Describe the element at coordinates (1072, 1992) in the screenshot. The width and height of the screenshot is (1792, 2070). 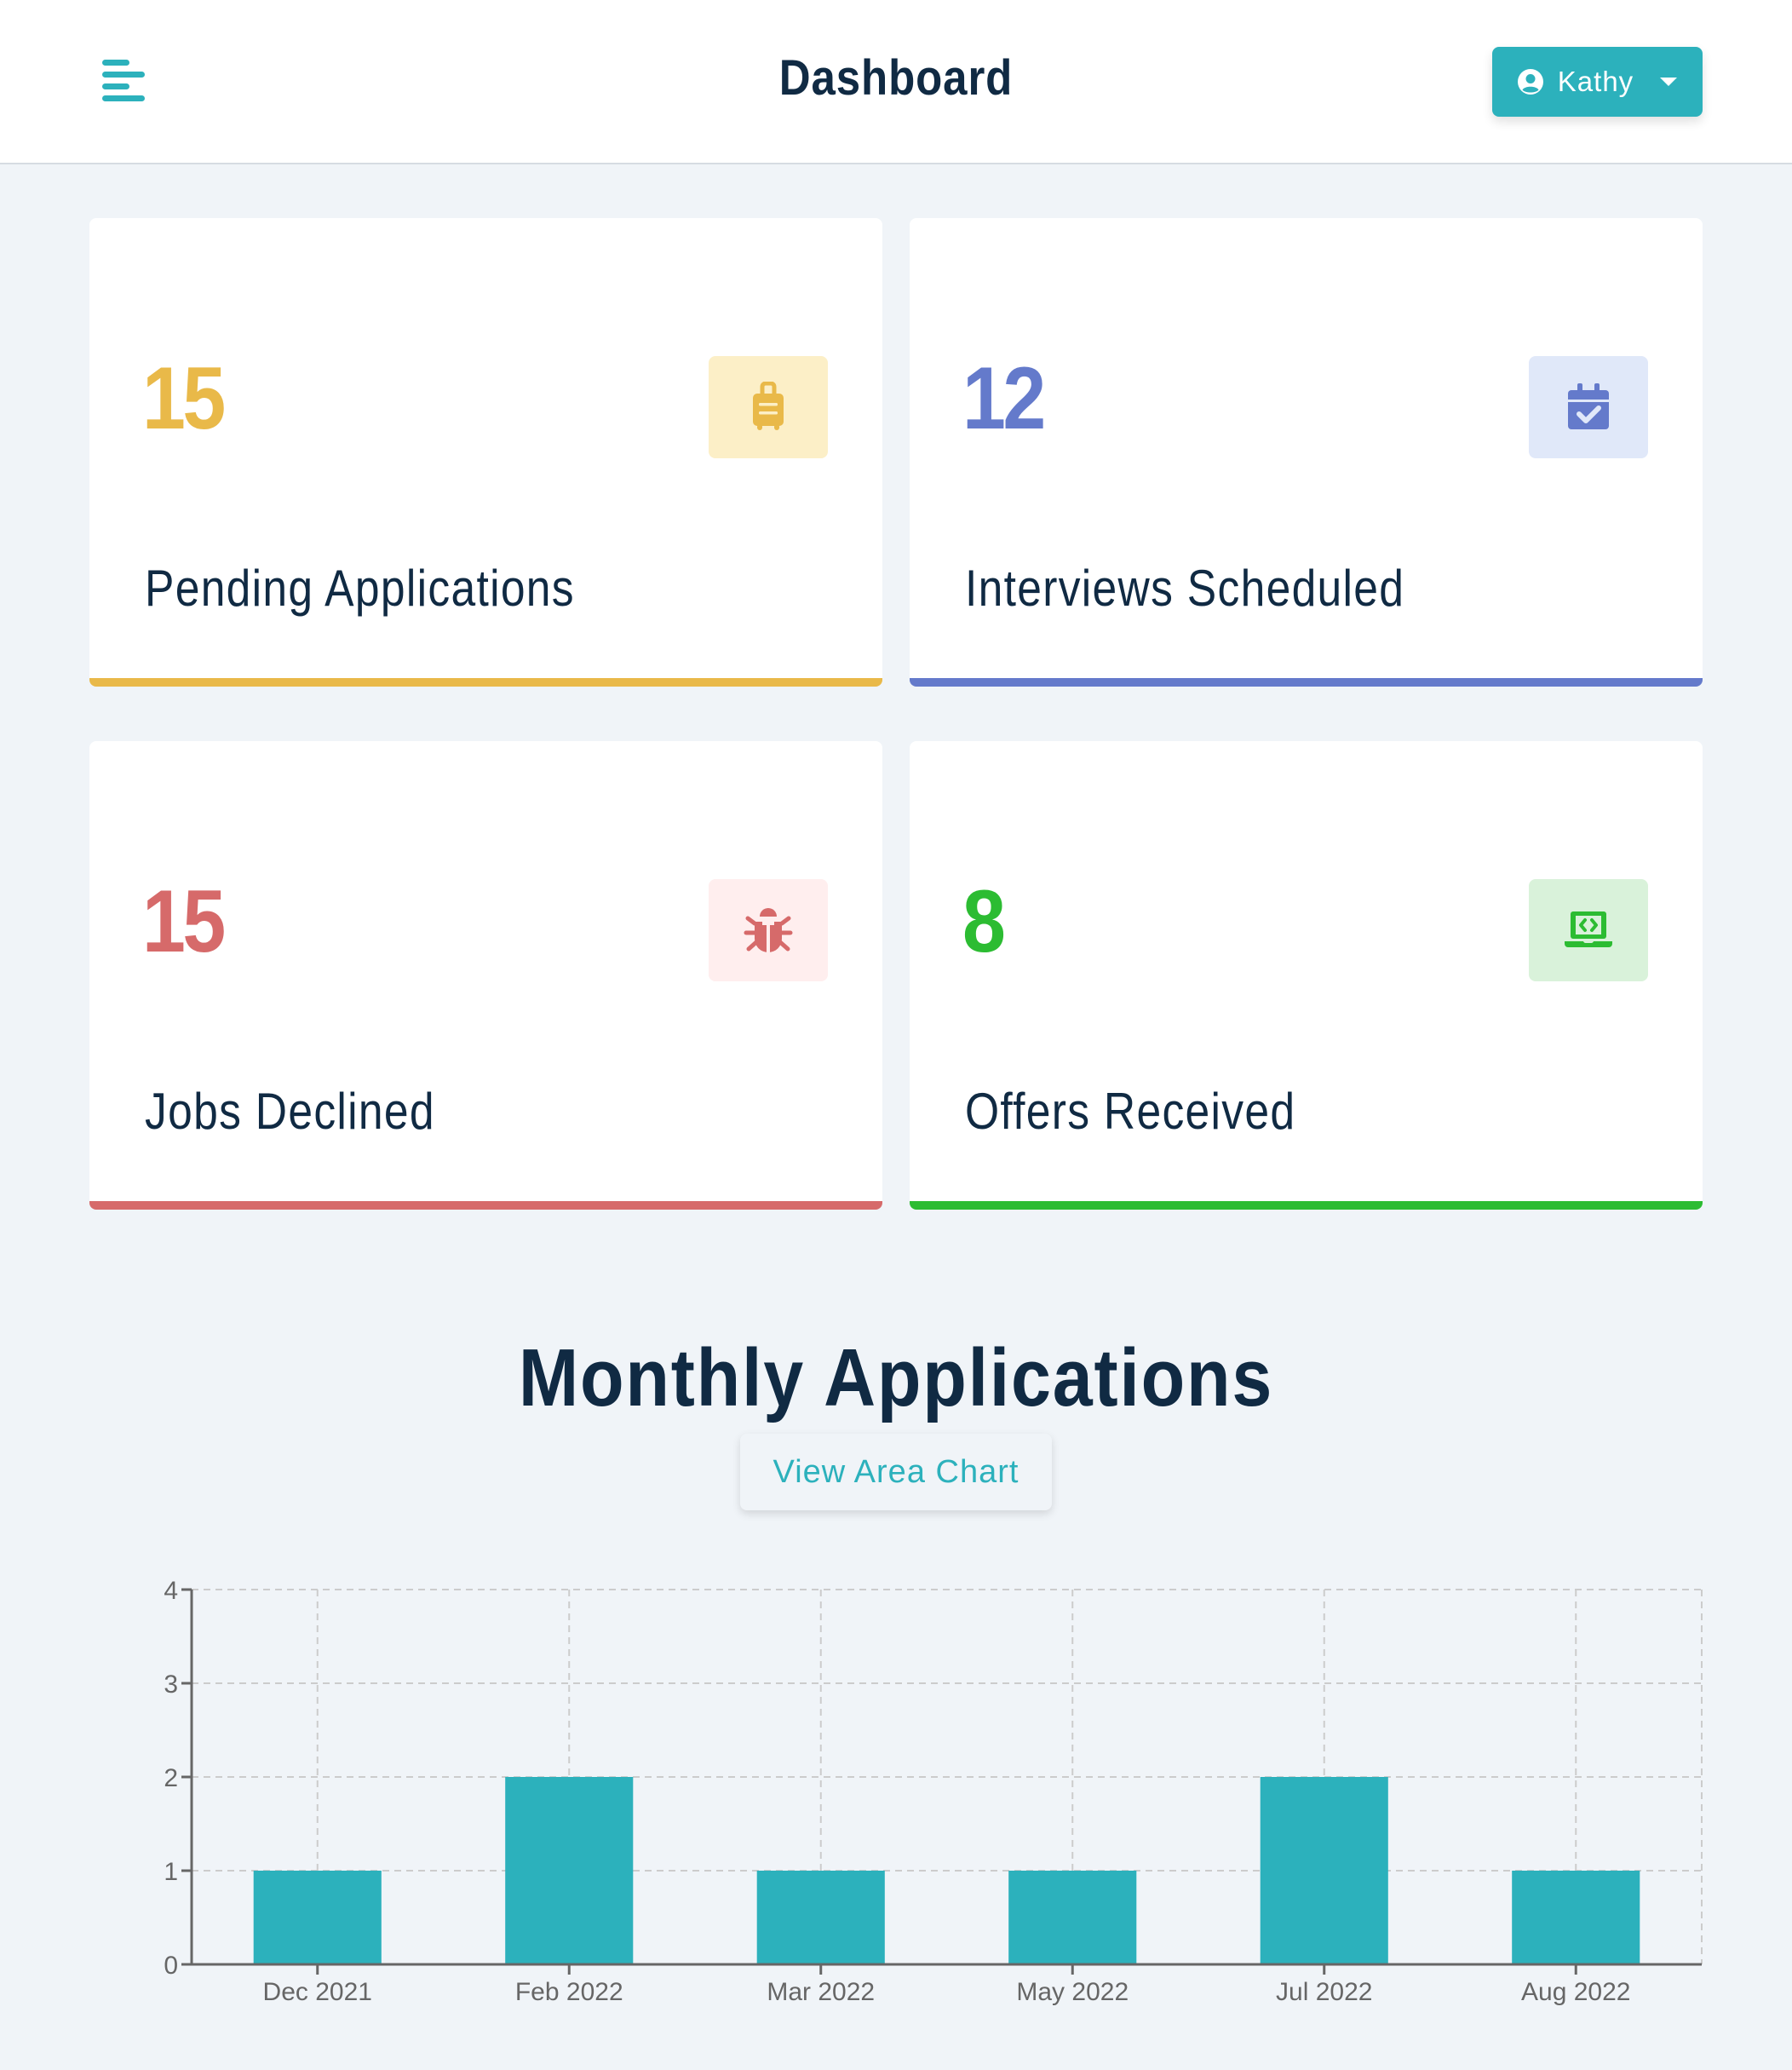
I see `x-tick-label: May 2022` at that location.